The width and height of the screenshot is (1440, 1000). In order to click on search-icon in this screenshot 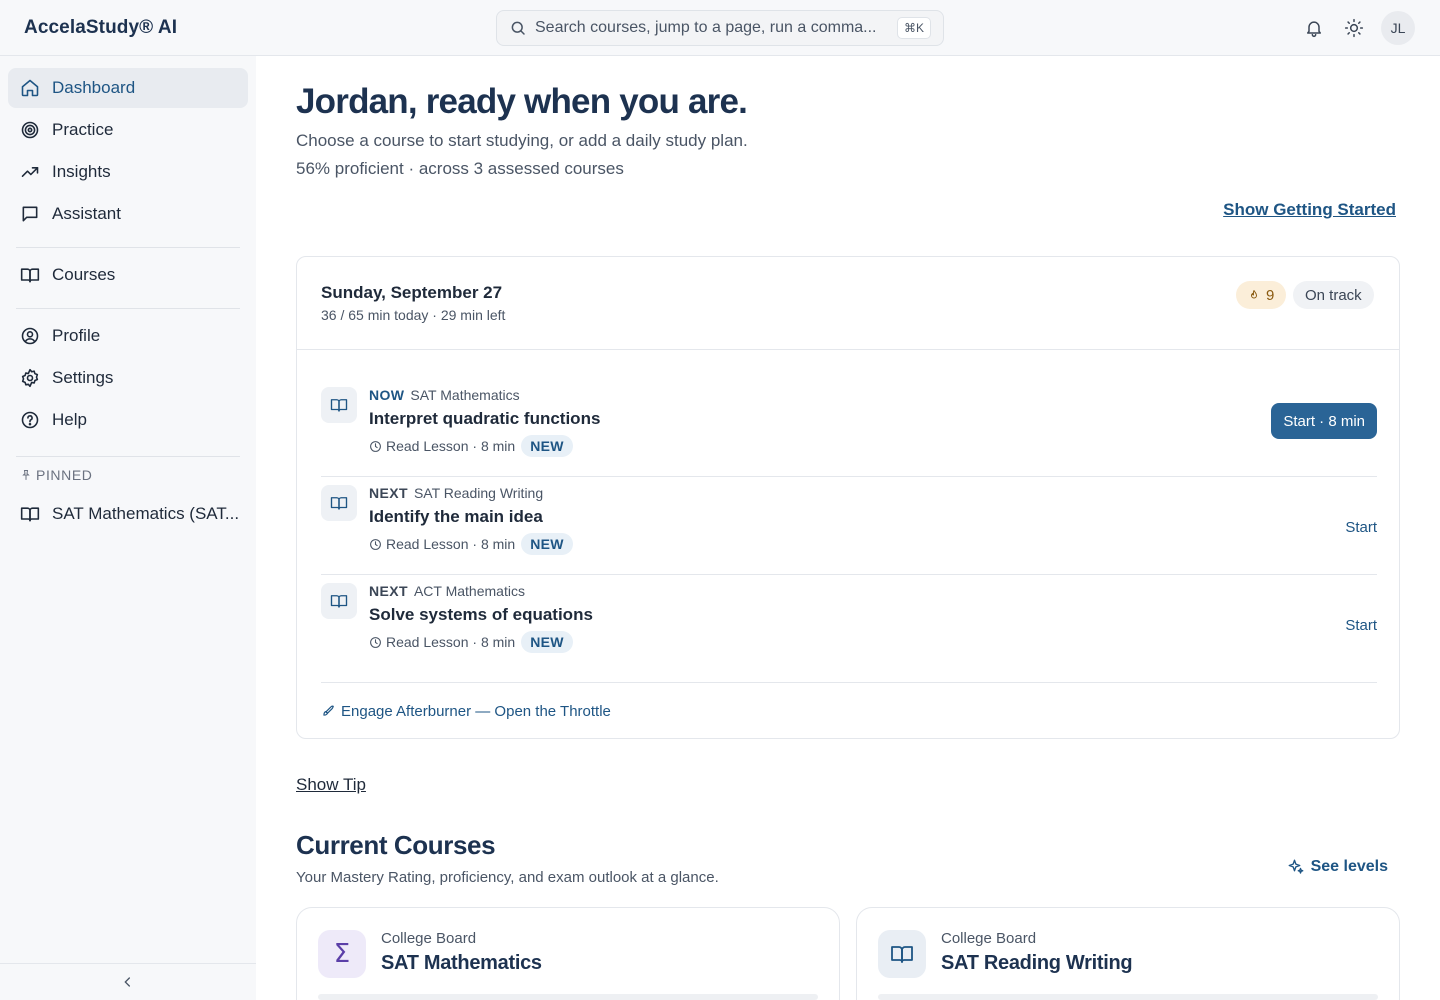, I will do `click(518, 28)`.